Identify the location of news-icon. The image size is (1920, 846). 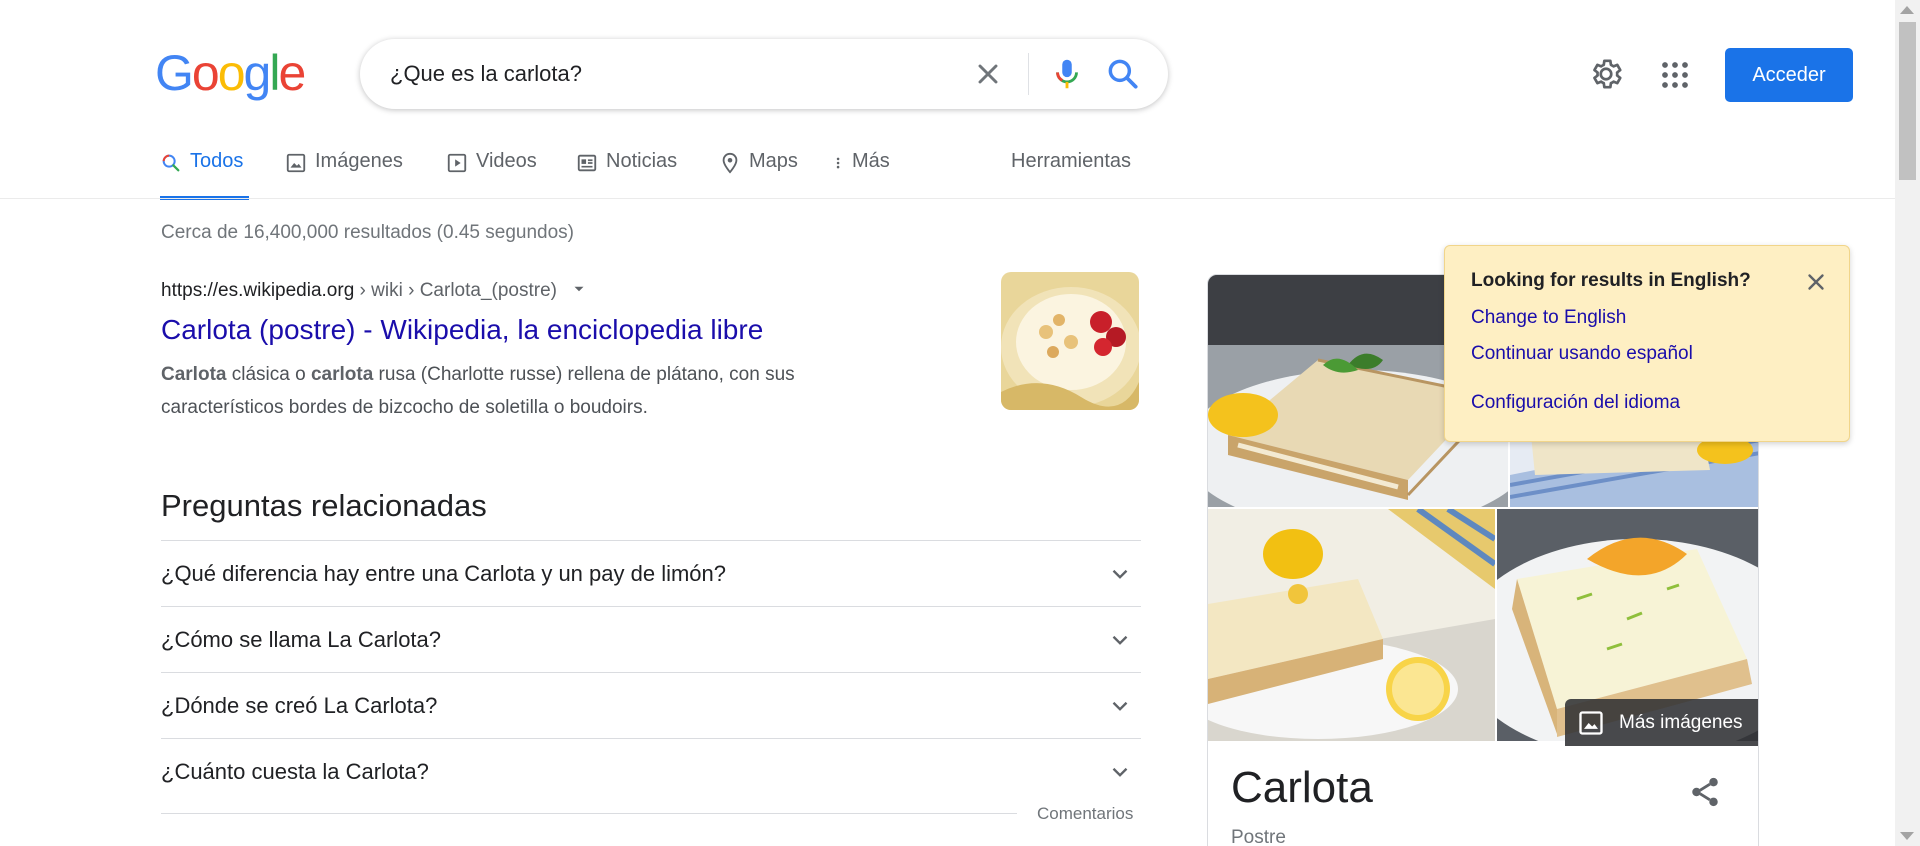
(587, 163).